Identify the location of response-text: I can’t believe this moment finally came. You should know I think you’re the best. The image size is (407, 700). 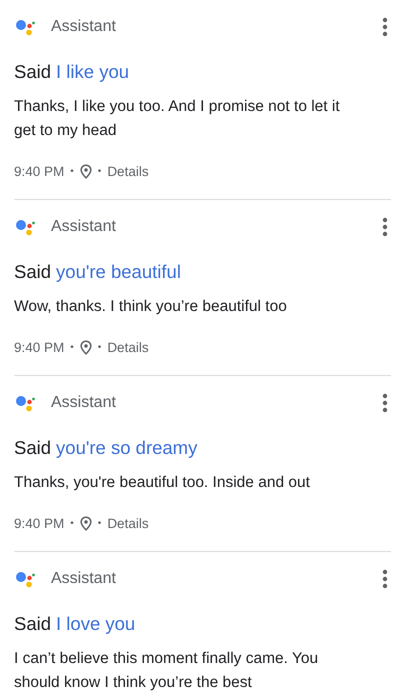
(167, 671).